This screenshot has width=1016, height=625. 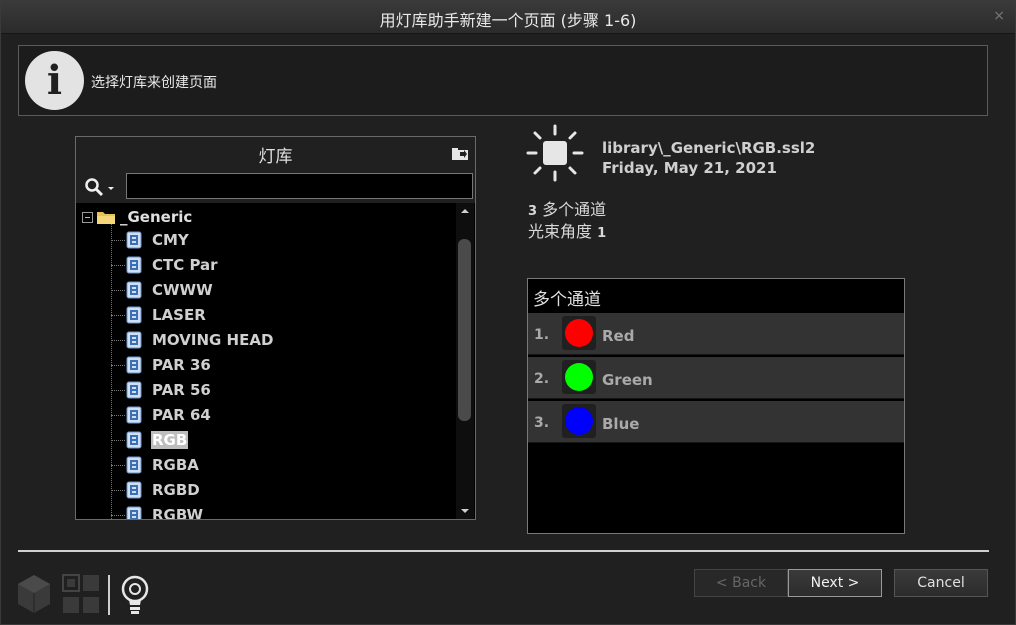 What do you see at coordinates (185, 265) in the screenshot?
I see `fixture-item-label: CTC Par` at bounding box center [185, 265].